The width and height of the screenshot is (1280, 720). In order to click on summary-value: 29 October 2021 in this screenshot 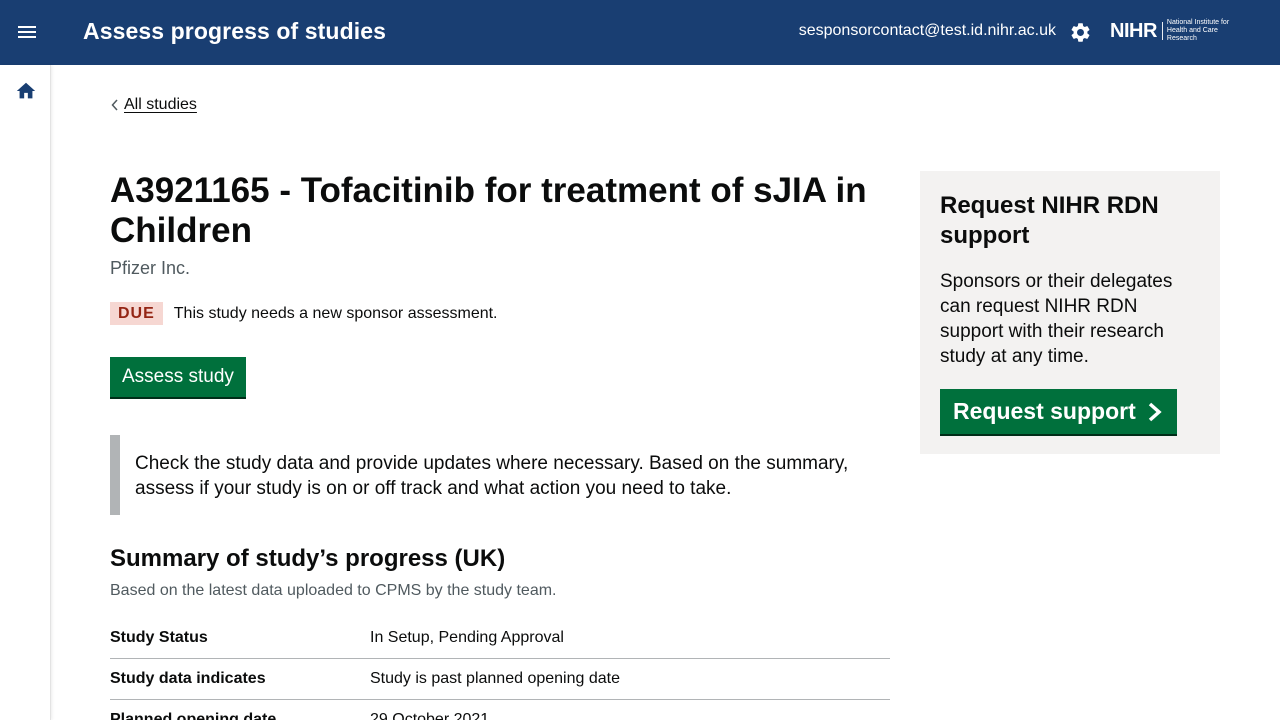, I will do `click(430, 715)`.